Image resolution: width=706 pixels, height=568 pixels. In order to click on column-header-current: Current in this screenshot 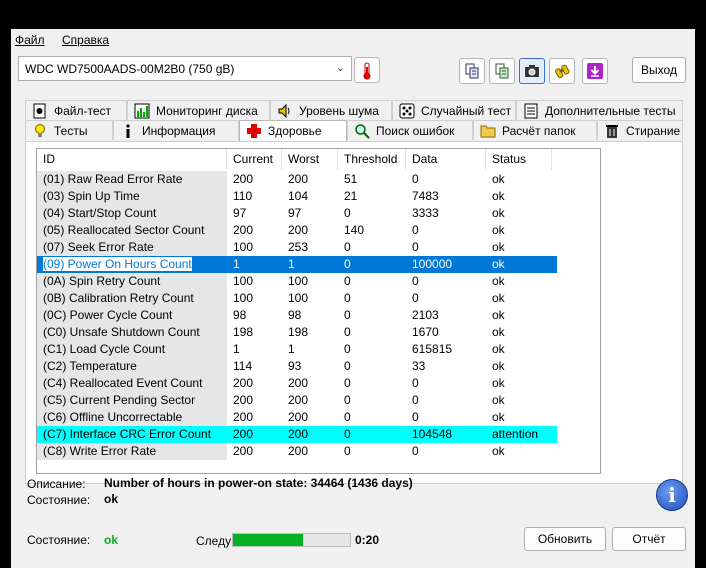, I will do `click(254, 159)`.